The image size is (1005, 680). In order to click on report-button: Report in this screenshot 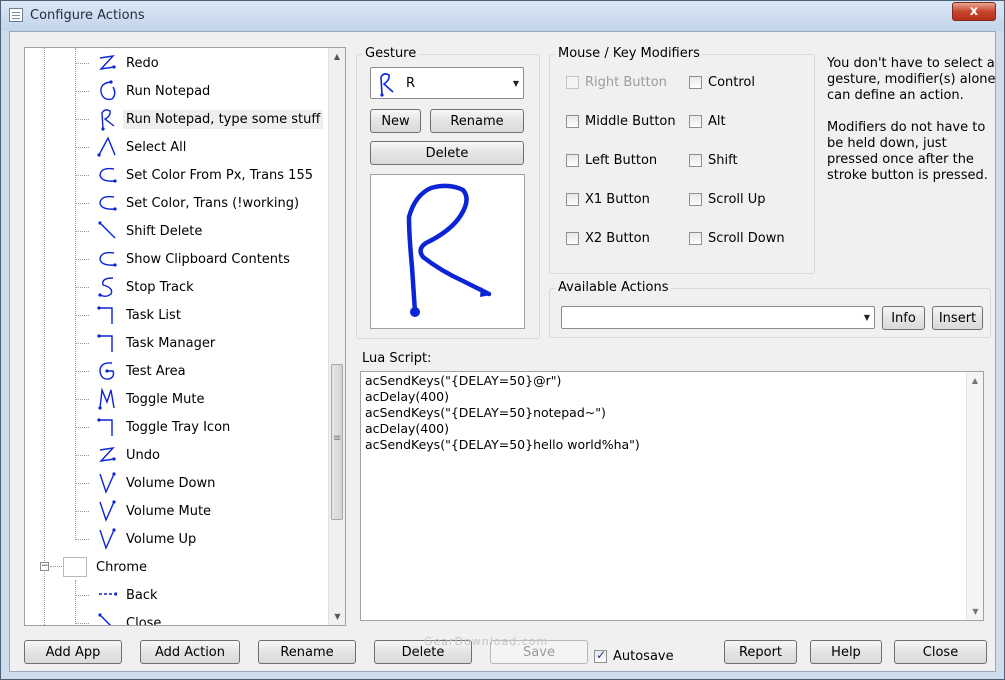, I will do `click(760, 652)`.